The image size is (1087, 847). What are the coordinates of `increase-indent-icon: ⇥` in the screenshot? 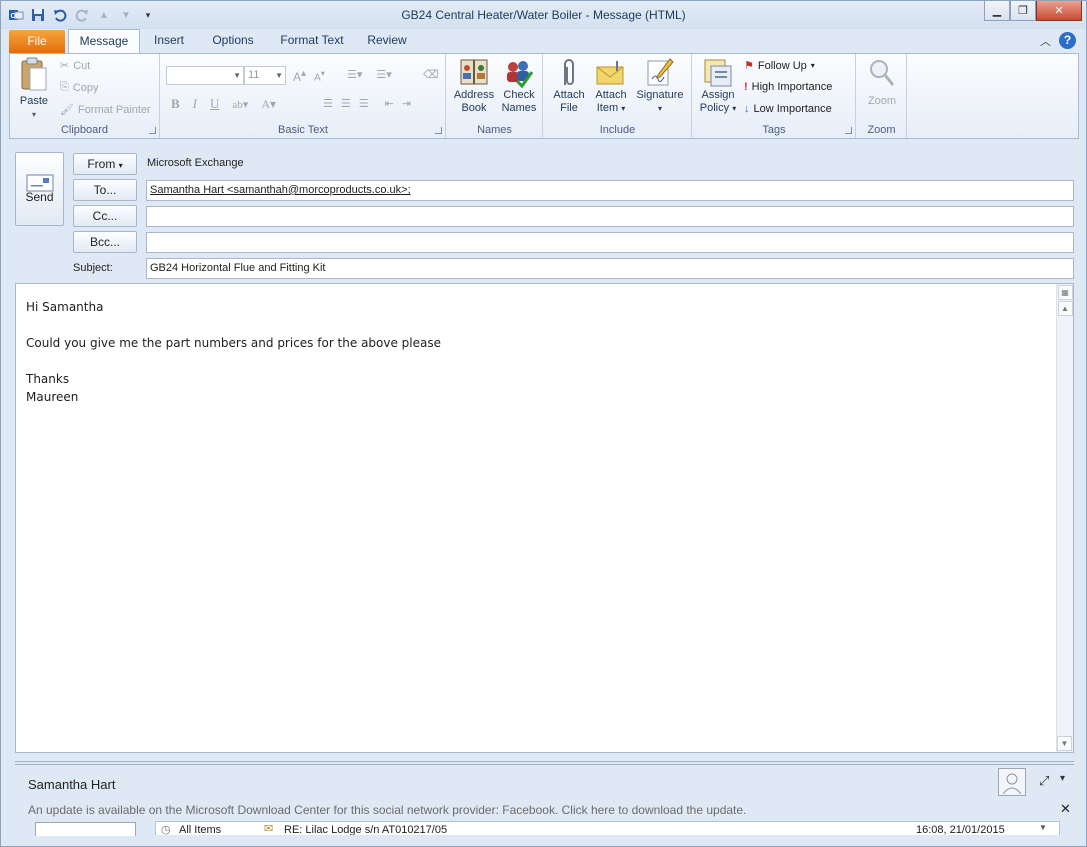 It's located at (406, 103).